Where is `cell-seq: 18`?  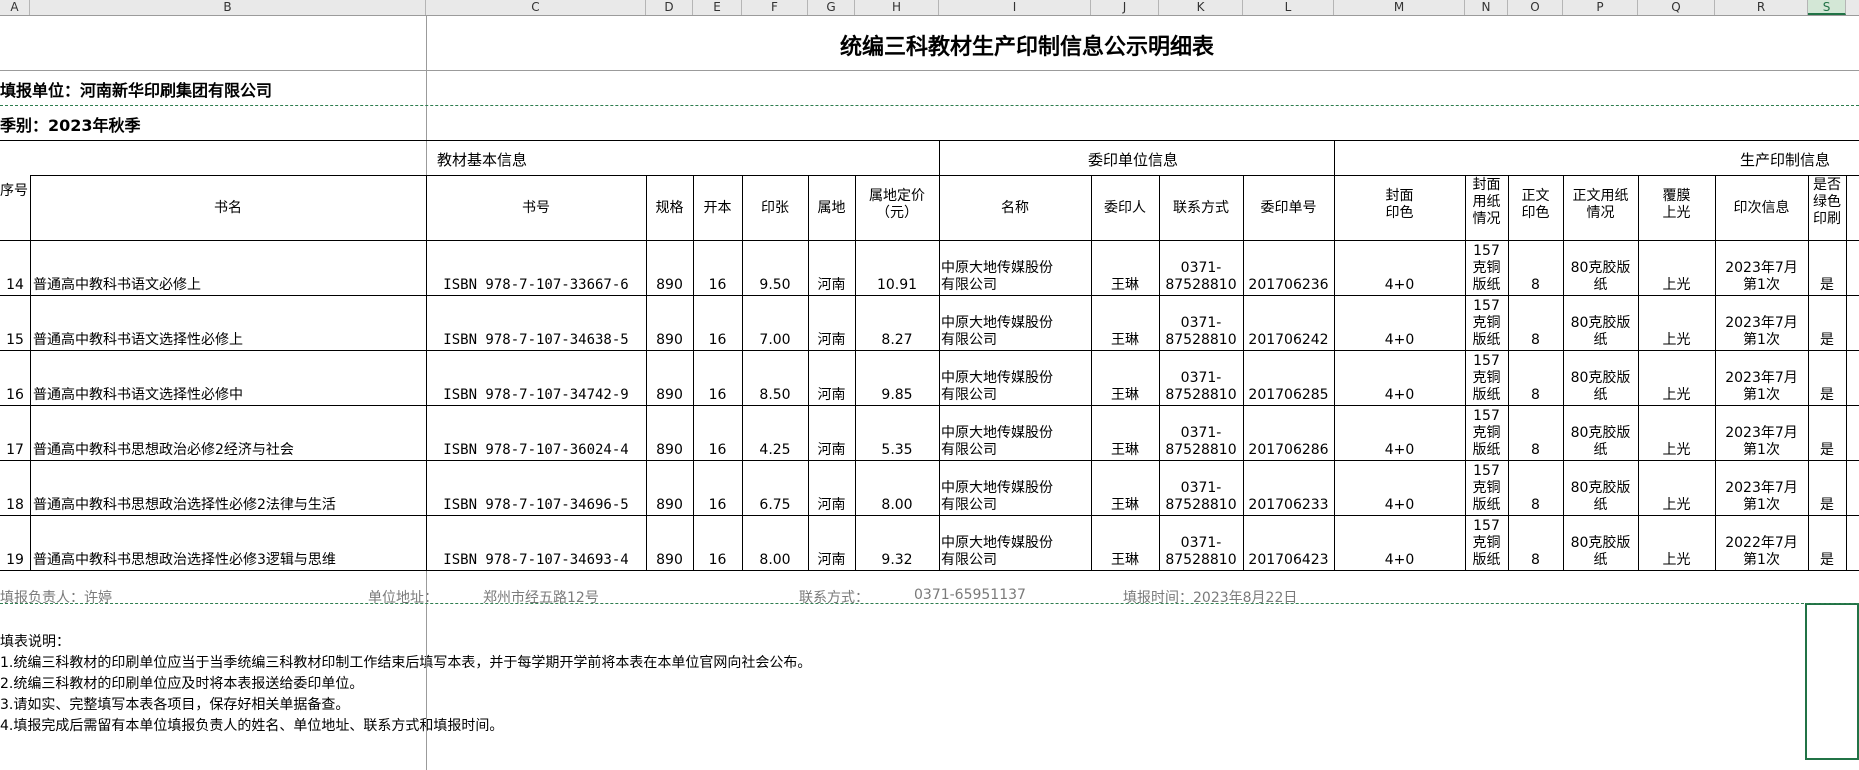
cell-seq: 18 is located at coordinates (15, 505).